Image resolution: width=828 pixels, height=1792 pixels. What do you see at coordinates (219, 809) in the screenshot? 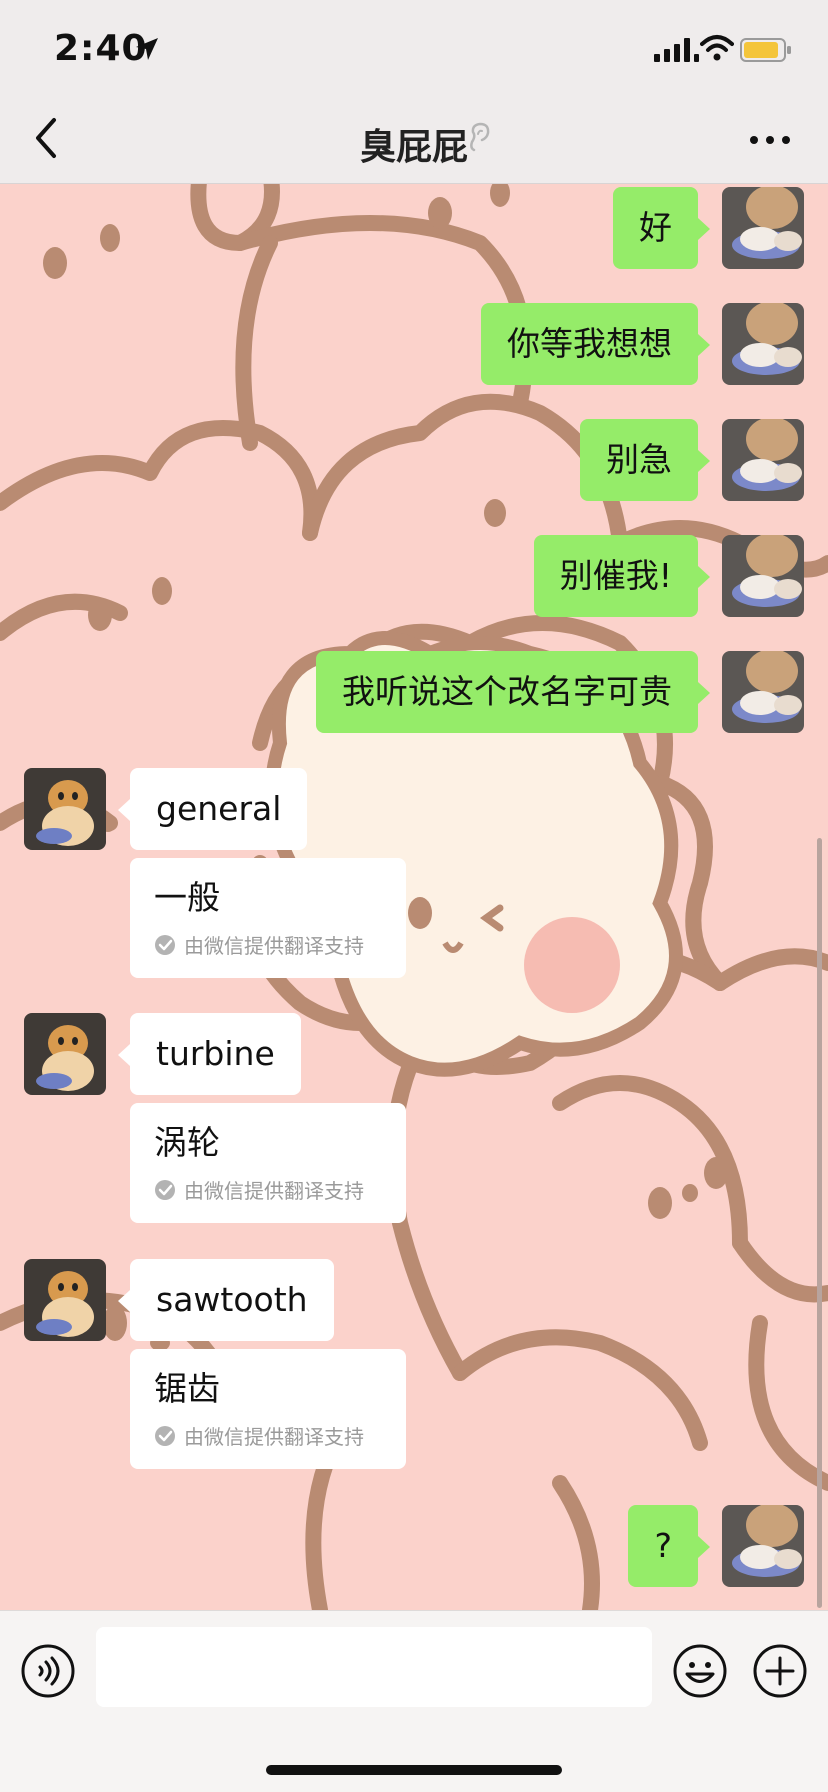
I see `message-bubble-contact: general` at bounding box center [219, 809].